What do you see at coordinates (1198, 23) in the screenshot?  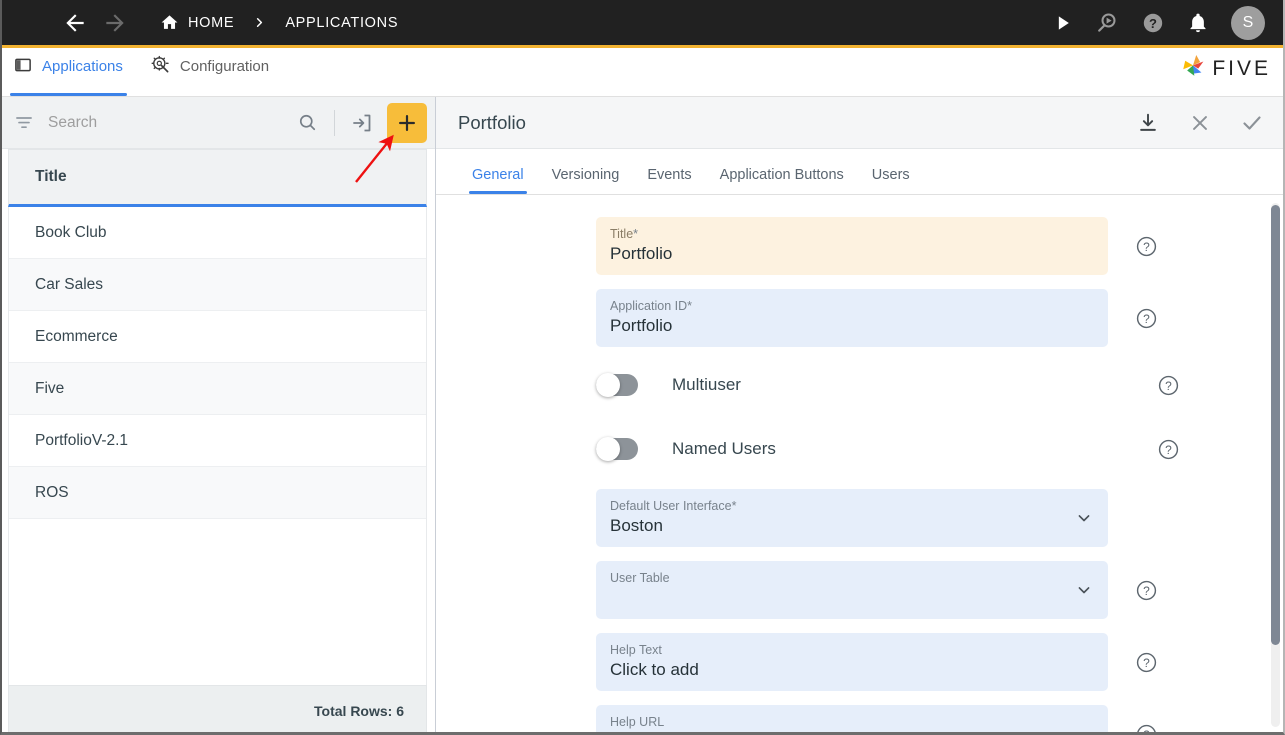 I see `notifications-bell-icon` at bounding box center [1198, 23].